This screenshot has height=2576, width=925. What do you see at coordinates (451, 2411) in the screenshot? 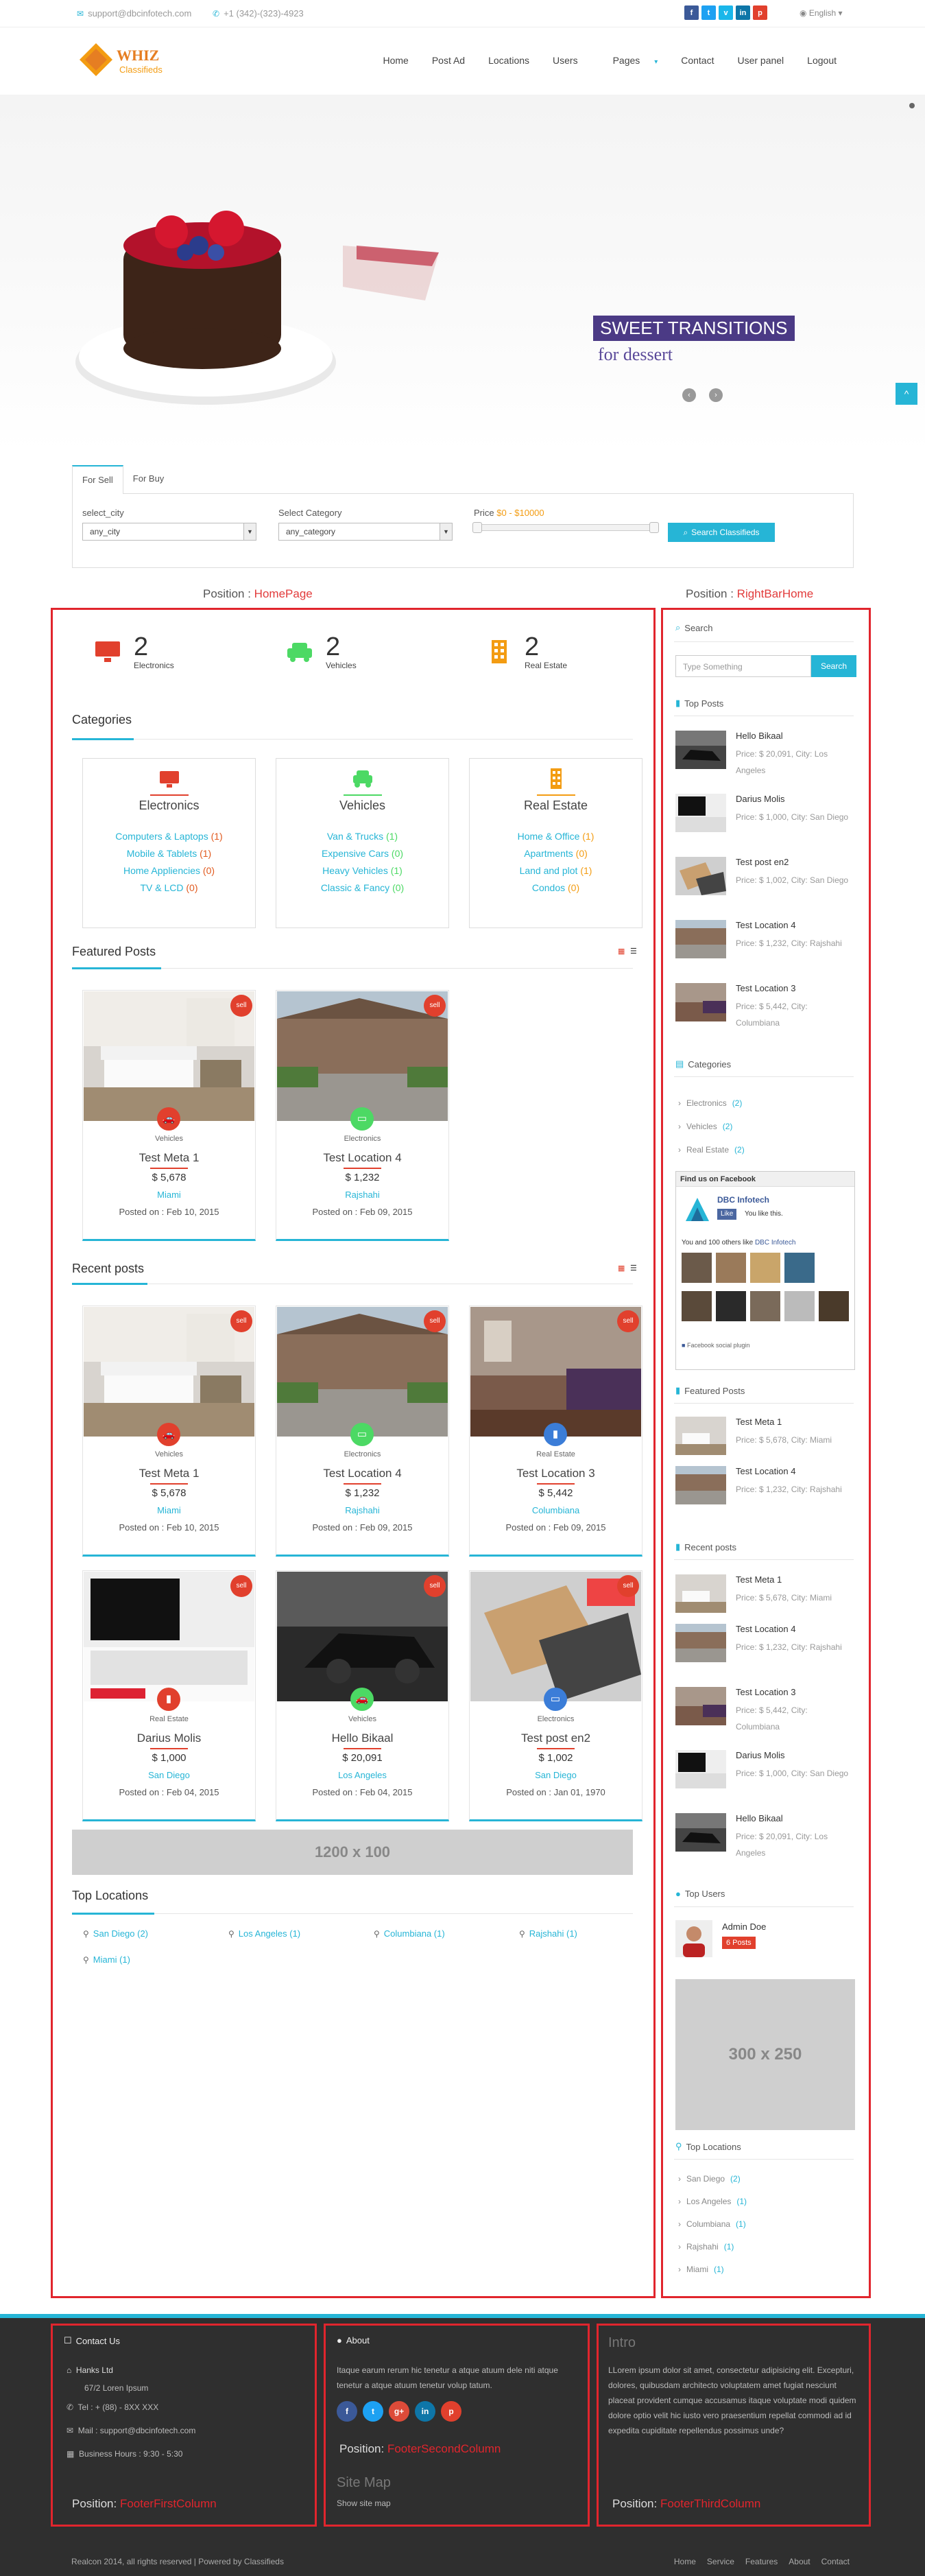
I see `pinterest-icon: p` at bounding box center [451, 2411].